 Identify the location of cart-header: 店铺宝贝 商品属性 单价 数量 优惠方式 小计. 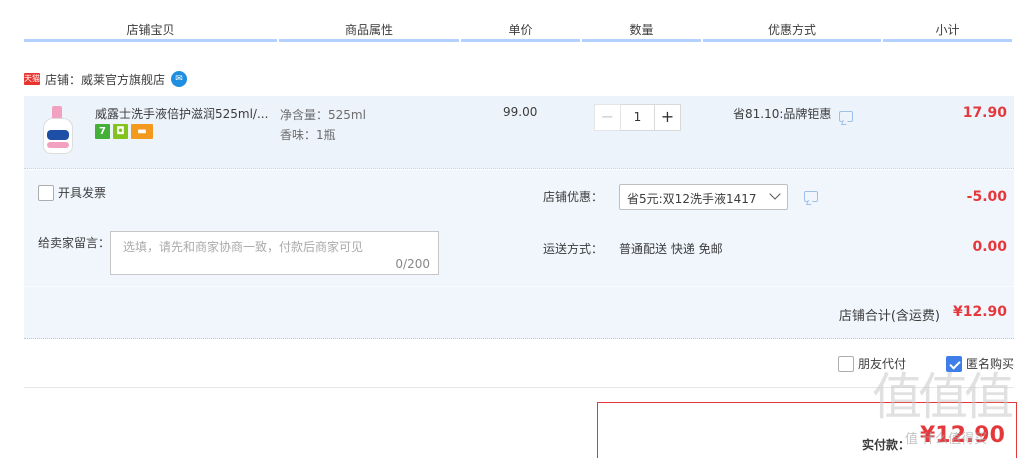
(519, 31).